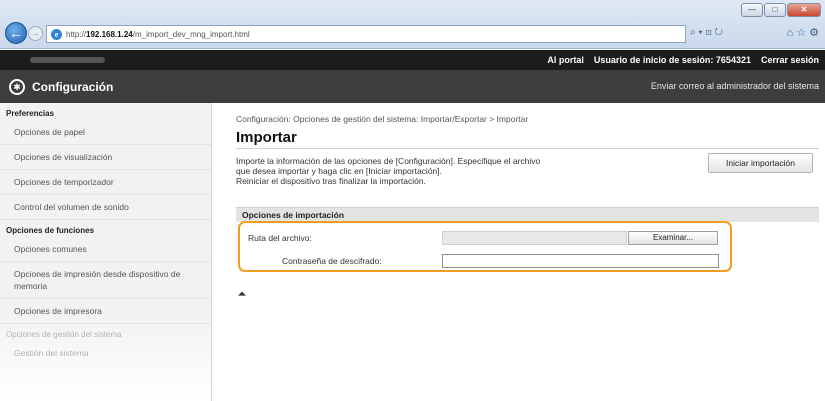 The image size is (825, 401). I want to click on logout-link: Cerrar sesión, so click(790, 60).